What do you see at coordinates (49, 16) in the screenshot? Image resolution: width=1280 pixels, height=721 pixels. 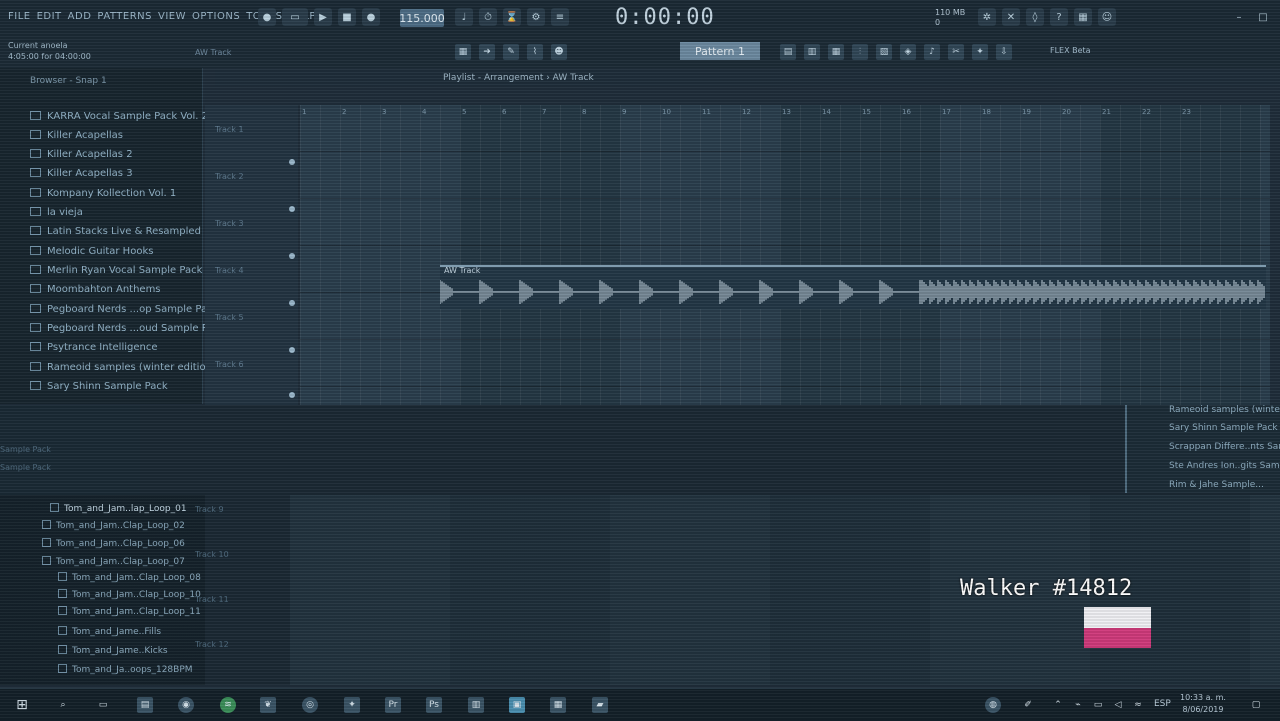 I see `menu-edit: EDIT` at bounding box center [49, 16].